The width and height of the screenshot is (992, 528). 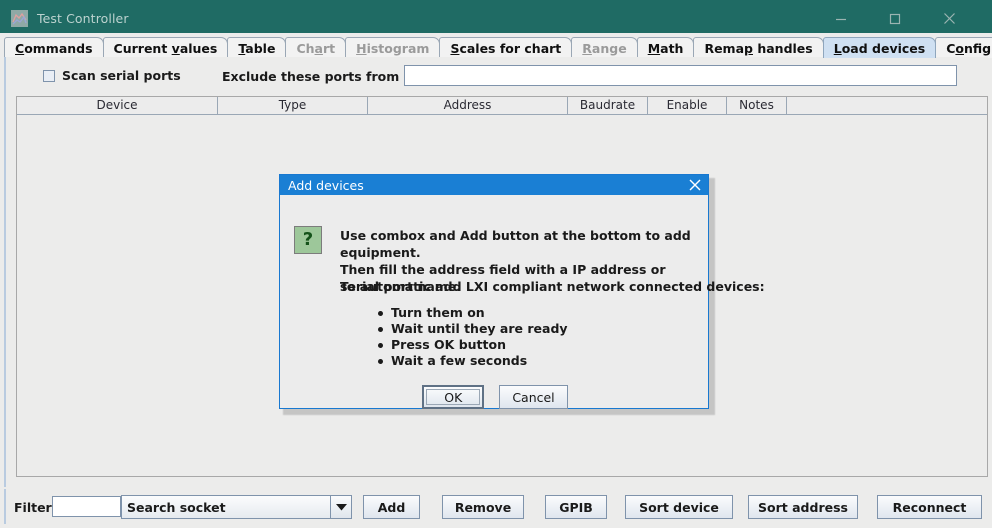 I want to click on dialog-step-item: Wait until they are ready, so click(x=473, y=329).